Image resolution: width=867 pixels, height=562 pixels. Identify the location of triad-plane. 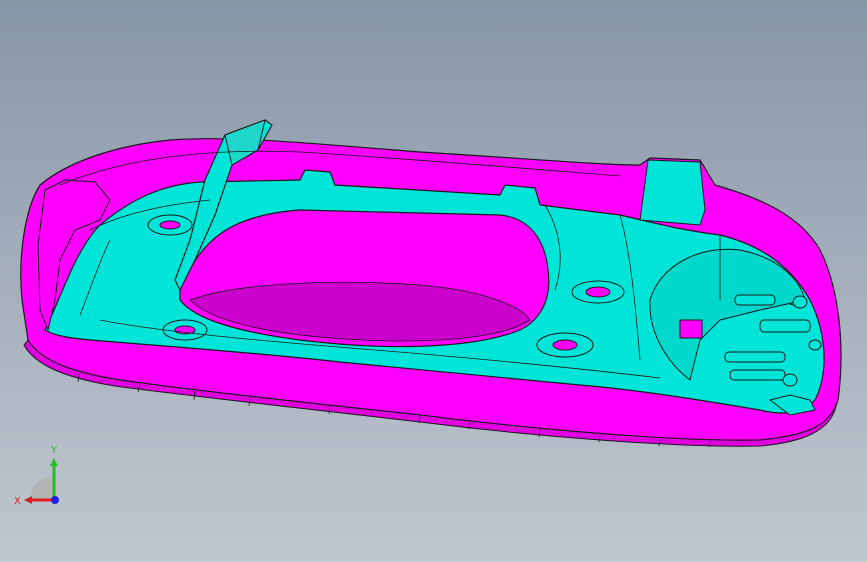
(42, 488).